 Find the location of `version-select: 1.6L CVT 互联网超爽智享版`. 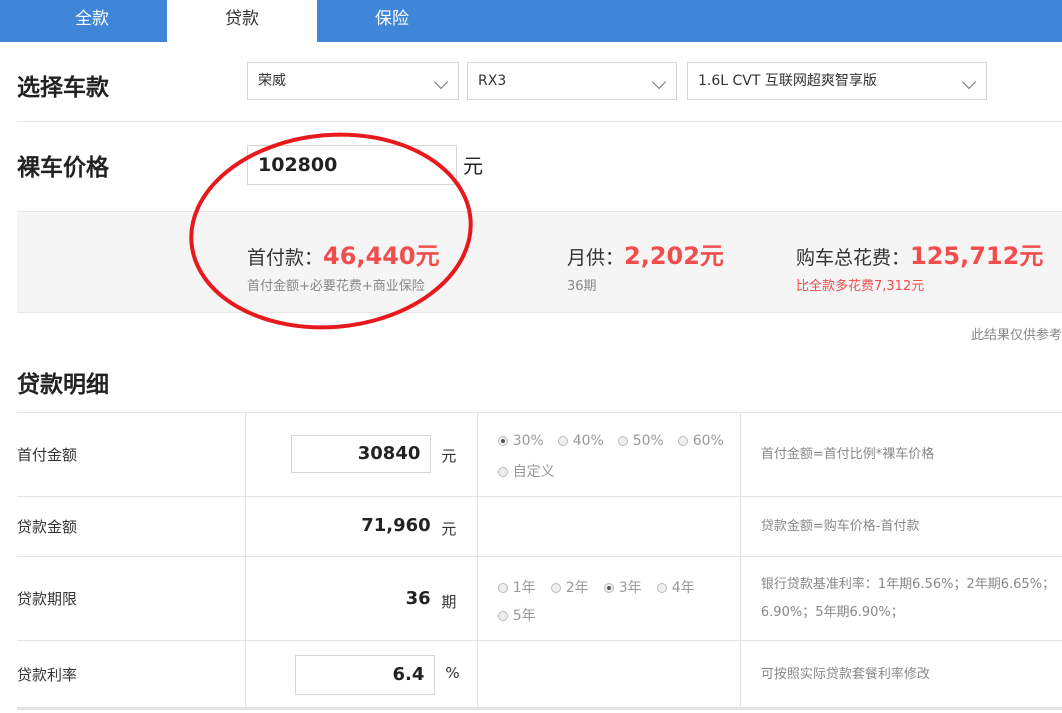

version-select: 1.6L CVT 互联网超爽智享版 is located at coordinates (837, 81).